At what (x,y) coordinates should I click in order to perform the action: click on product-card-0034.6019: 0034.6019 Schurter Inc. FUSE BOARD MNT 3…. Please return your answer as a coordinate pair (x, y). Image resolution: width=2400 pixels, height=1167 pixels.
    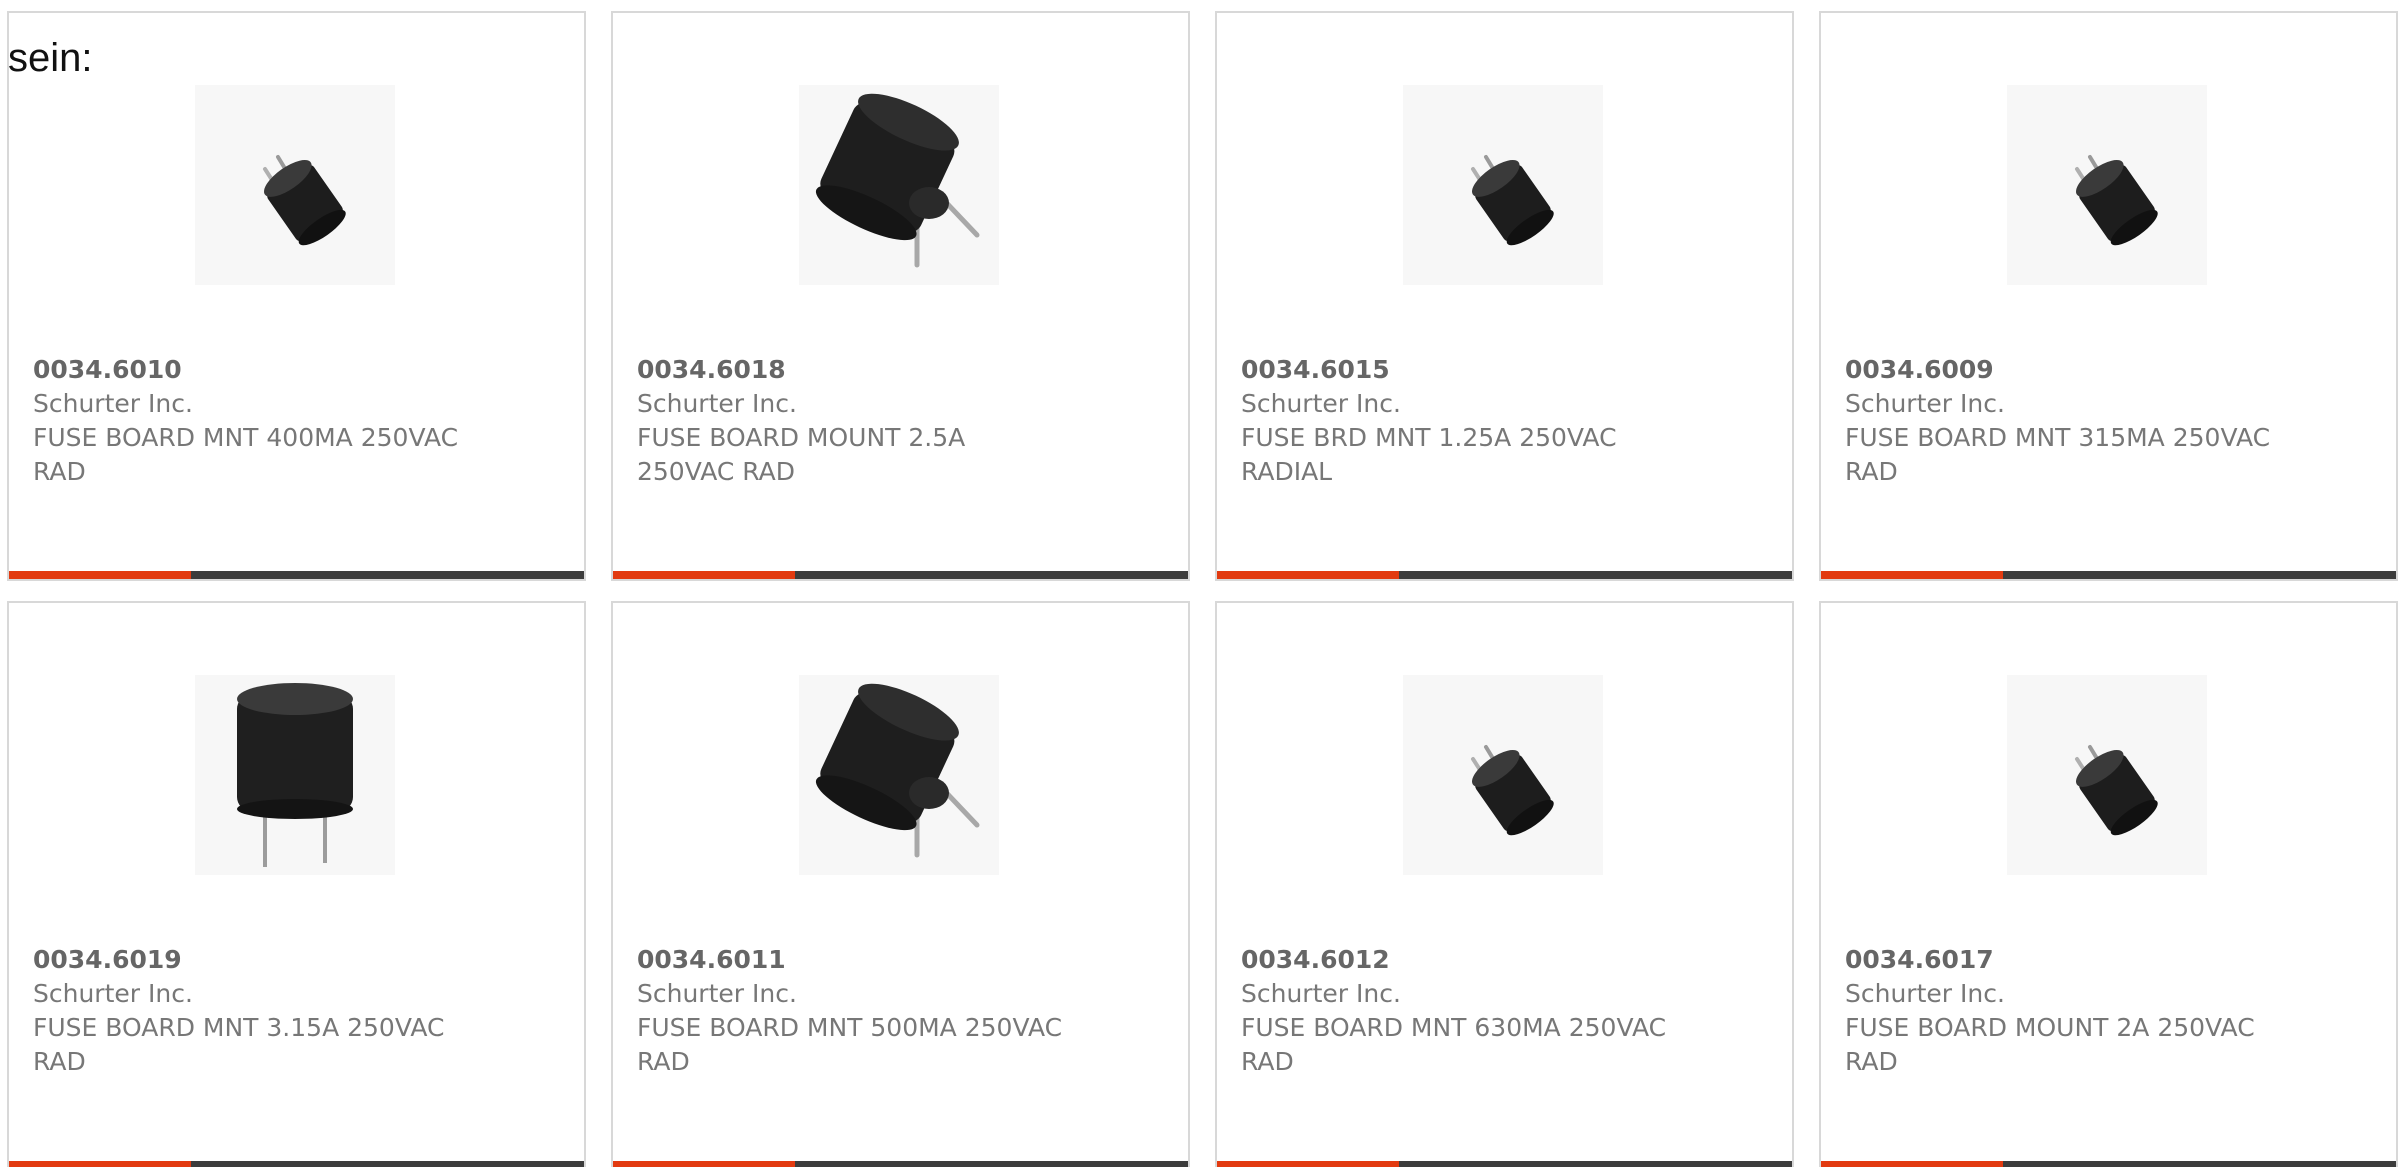
    Looking at the image, I should click on (296, 884).